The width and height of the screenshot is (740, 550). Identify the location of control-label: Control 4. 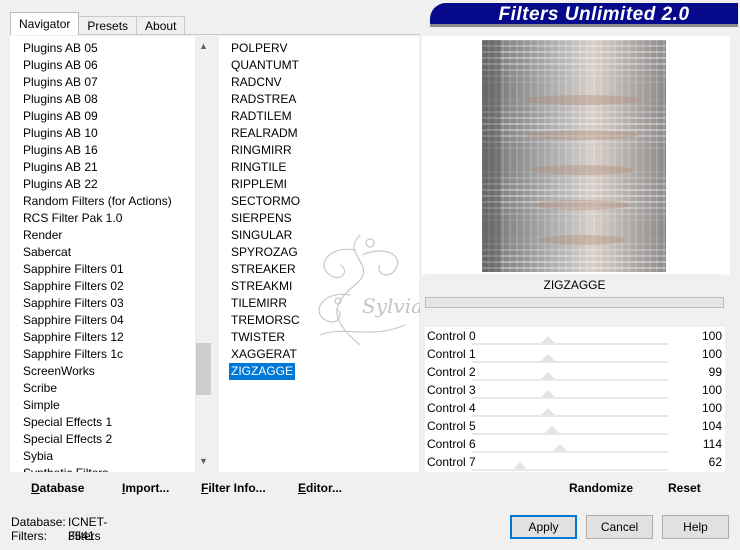
(451, 408).